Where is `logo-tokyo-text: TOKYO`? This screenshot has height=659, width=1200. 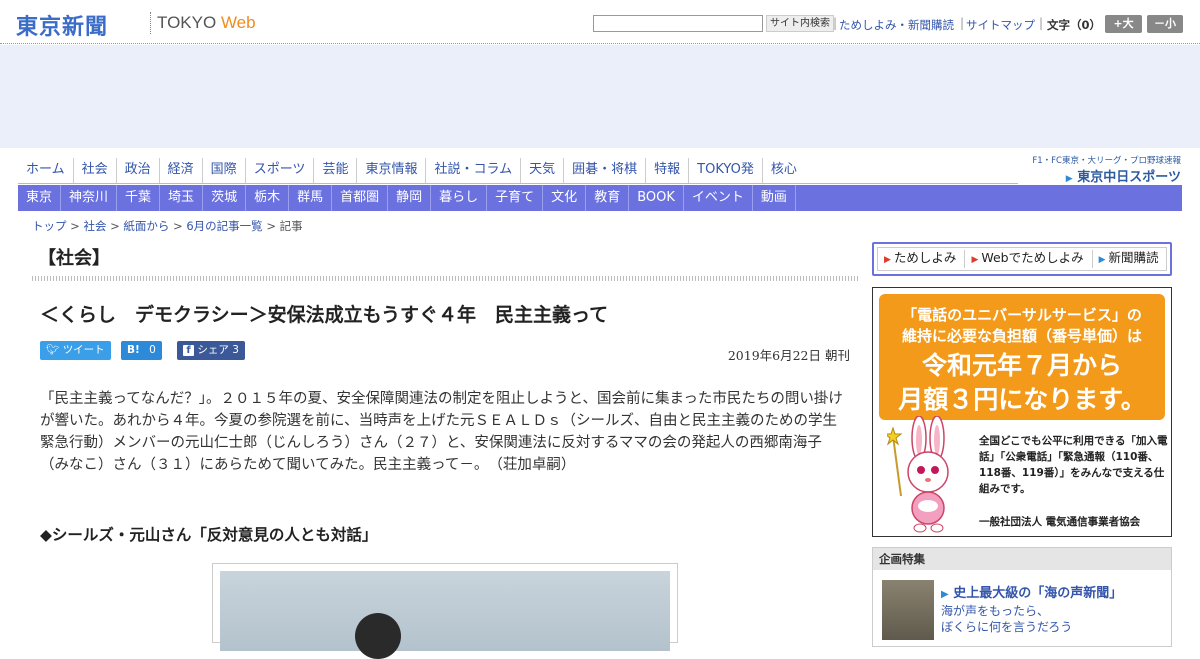
logo-tokyo-text: TOKYO is located at coordinates (187, 22).